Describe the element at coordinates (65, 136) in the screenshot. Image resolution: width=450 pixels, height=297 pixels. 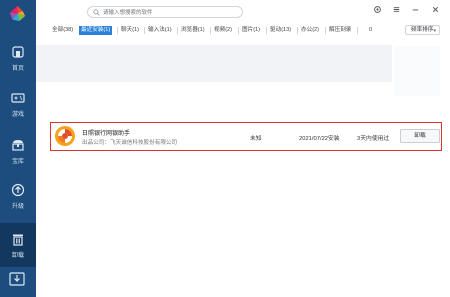
I see `rizhao-bank-logo-icon` at that location.